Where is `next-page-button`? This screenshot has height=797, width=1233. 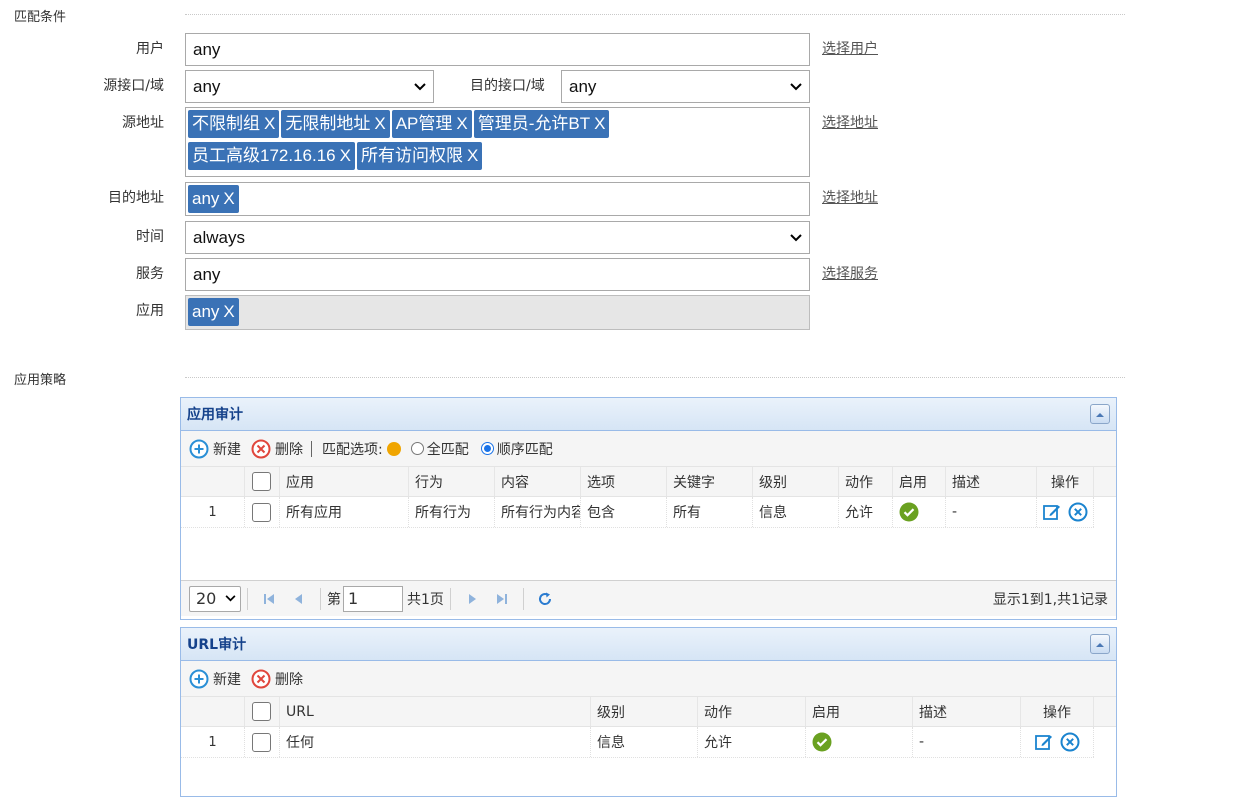
next-page-button is located at coordinates (472, 599).